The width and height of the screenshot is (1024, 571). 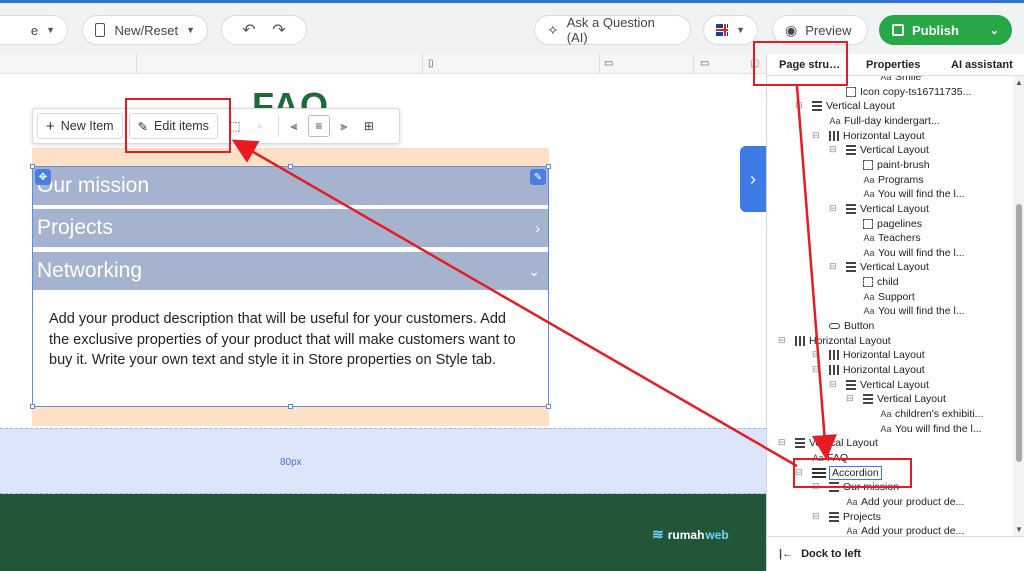 I want to click on image-icon, so click(x=868, y=282).